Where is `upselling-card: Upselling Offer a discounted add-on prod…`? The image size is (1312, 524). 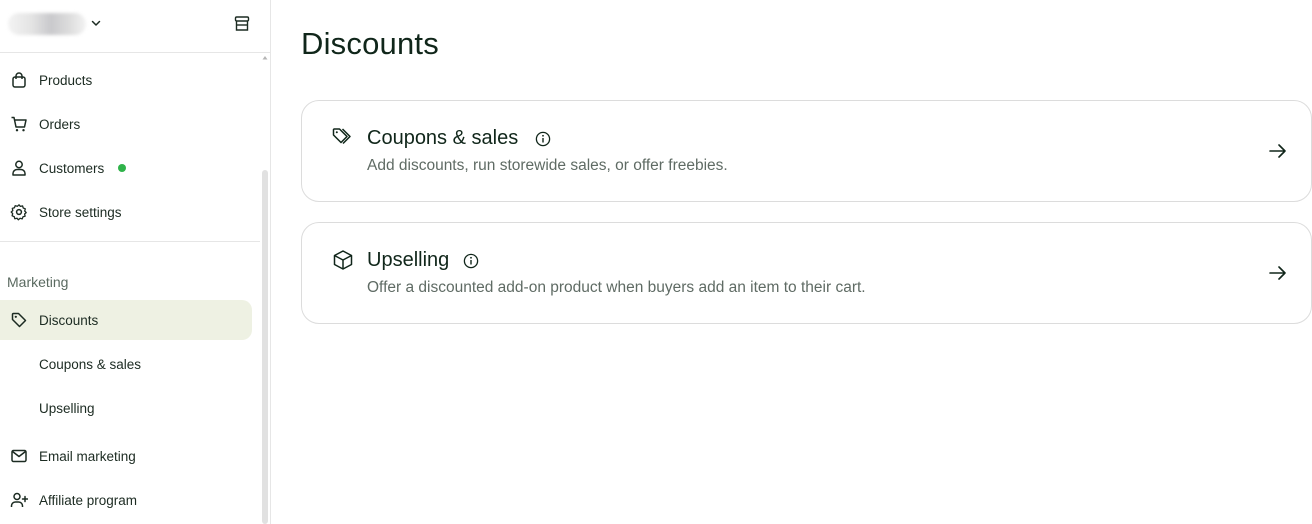 upselling-card: Upselling Offer a discounted add-on prod… is located at coordinates (806, 273).